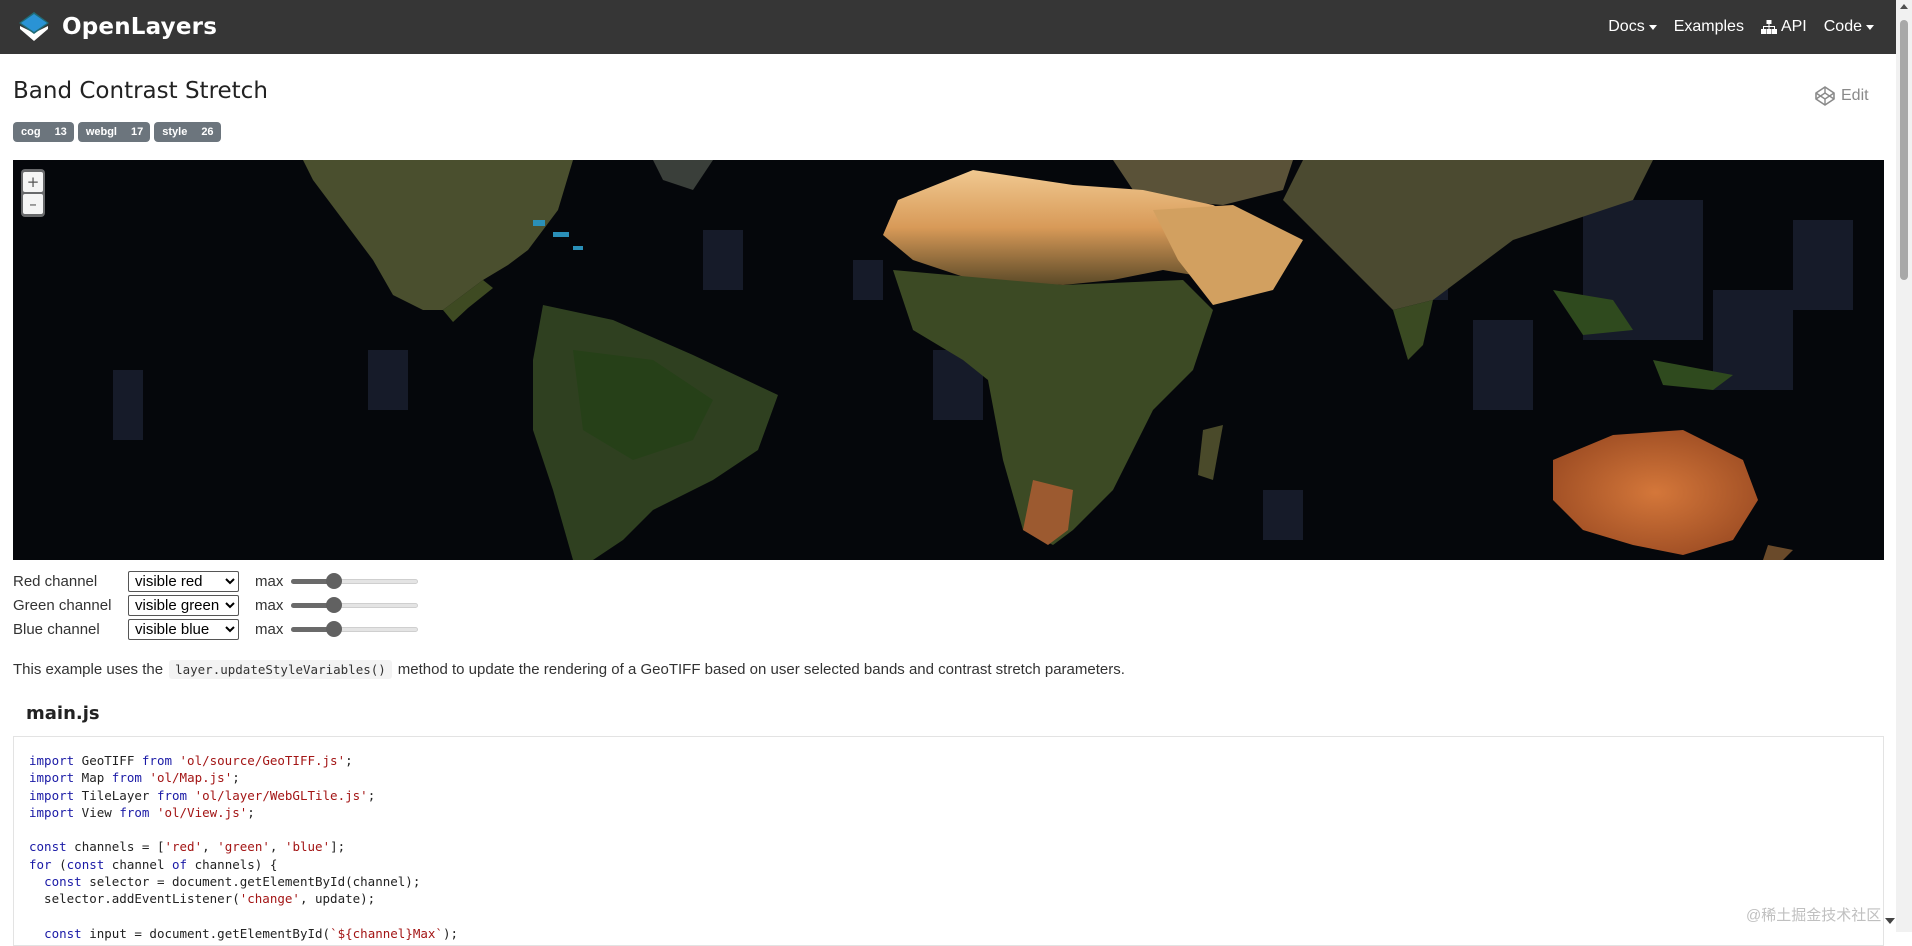 The height and width of the screenshot is (946, 1912). Describe the element at coordinates (183, 629) in the screenshot. I see `blue-channel-select: visible blue` at that location.